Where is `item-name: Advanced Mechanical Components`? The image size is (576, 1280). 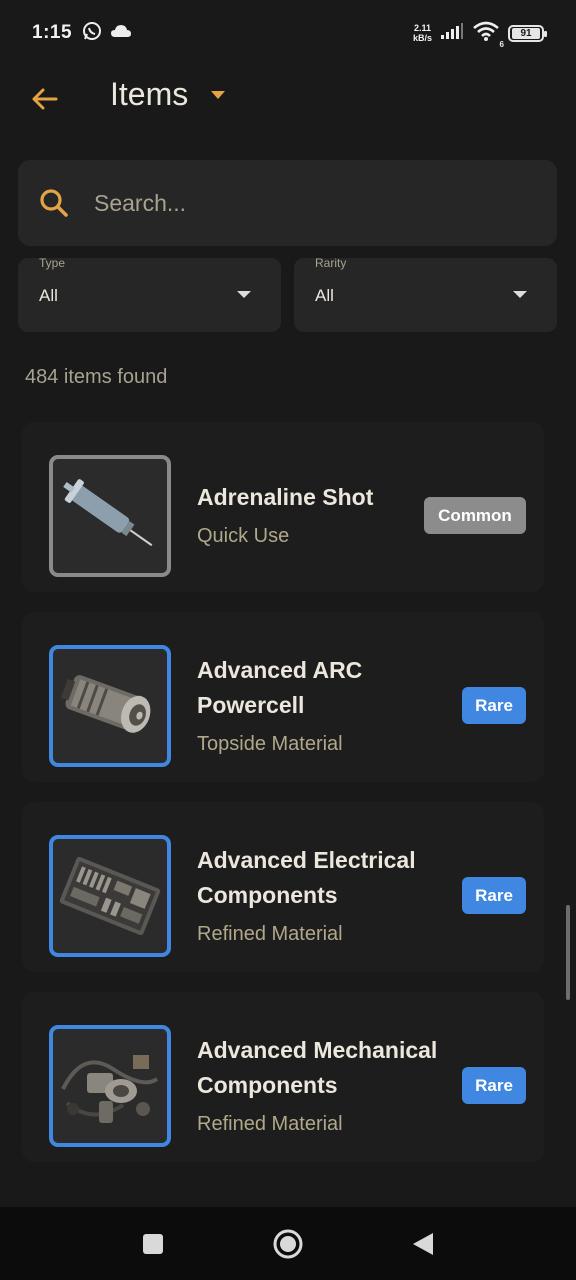 item-name: Advanced Mechanical Components is located at coordinates (317, 1067).